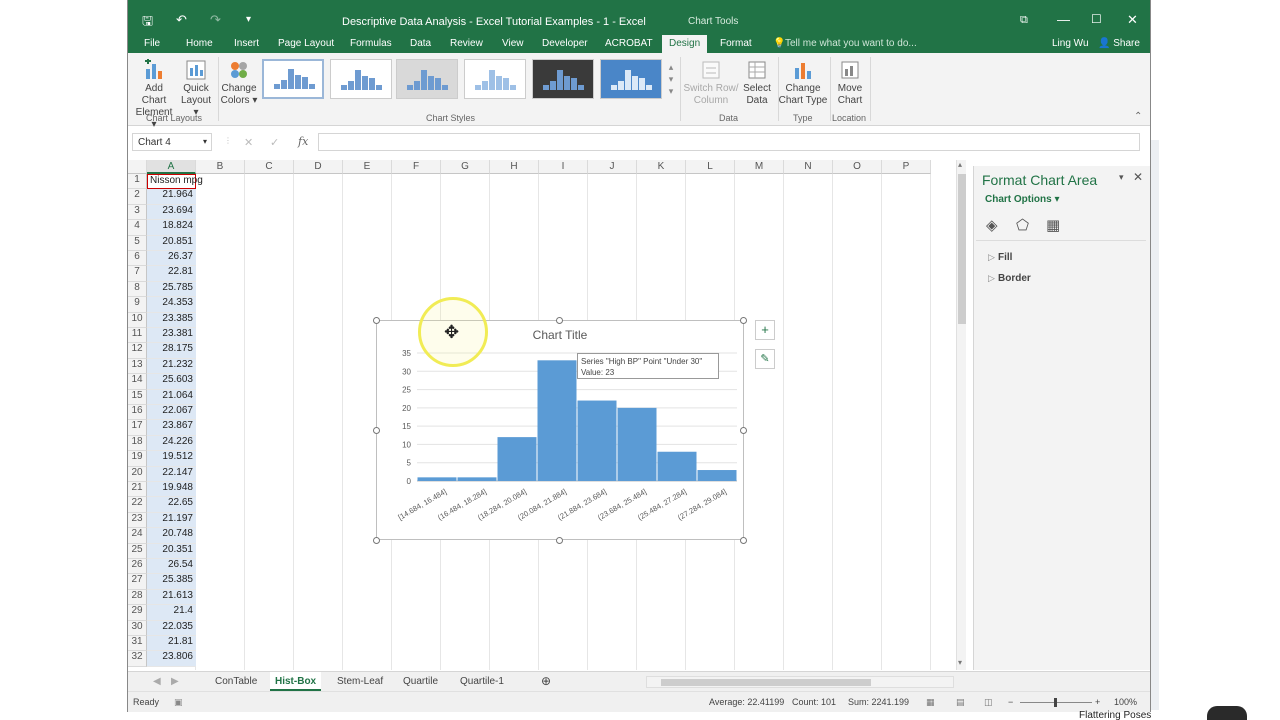 This screenshot has width=1280, height=720. Describe the element at coordinates (171, 167) in the screenshot. I see `column-header-a: A` at that location.